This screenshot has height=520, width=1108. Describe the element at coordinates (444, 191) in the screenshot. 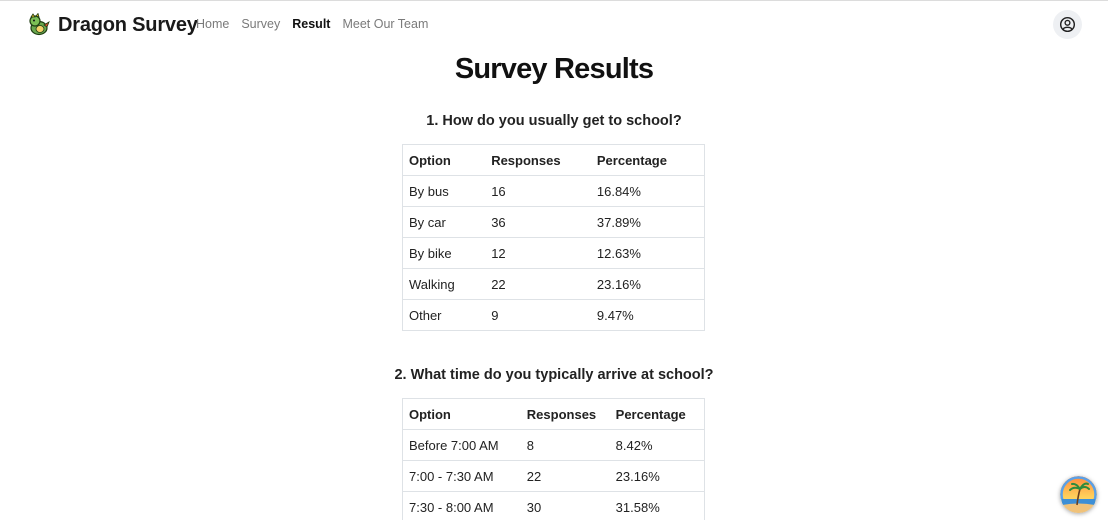

I see `cell-option: By bus` at that location.